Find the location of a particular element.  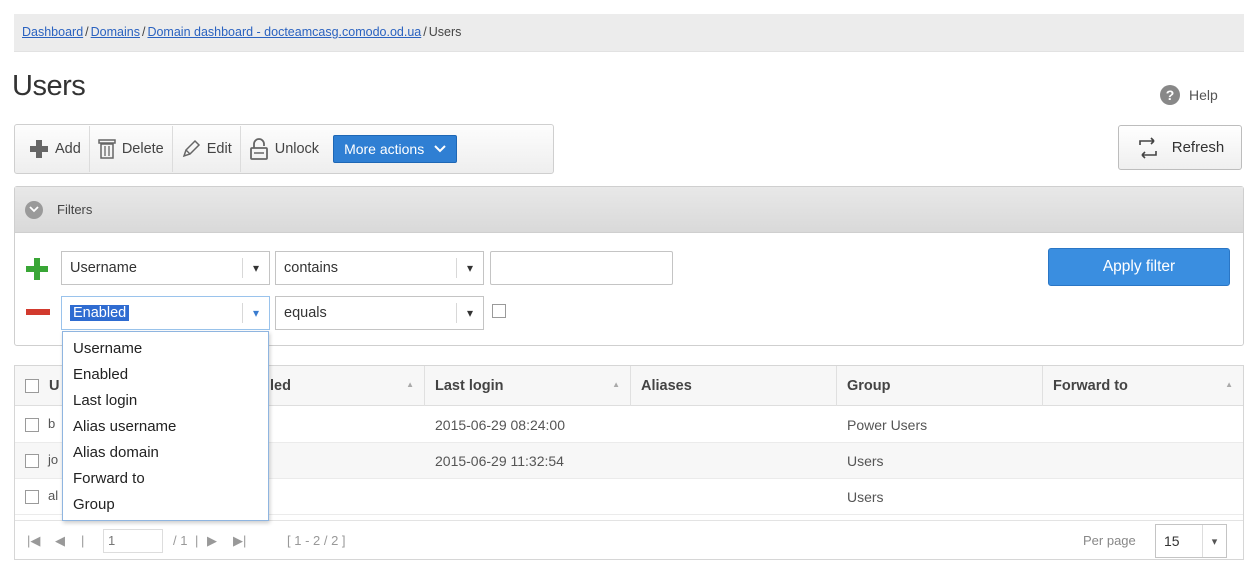

per-page-label: Per page is located at coordinates (1109, 540).